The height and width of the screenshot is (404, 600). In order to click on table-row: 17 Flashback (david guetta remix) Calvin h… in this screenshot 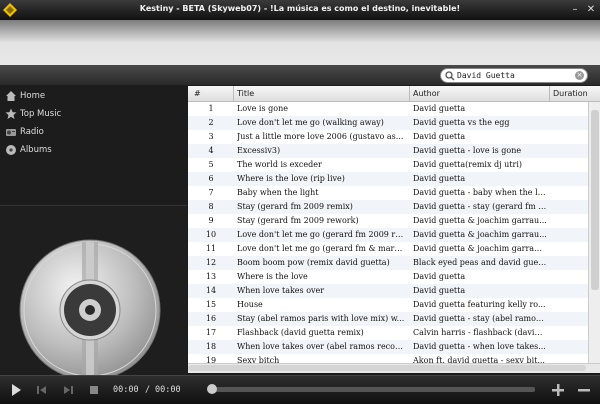, I will do `click(388, 333)`.